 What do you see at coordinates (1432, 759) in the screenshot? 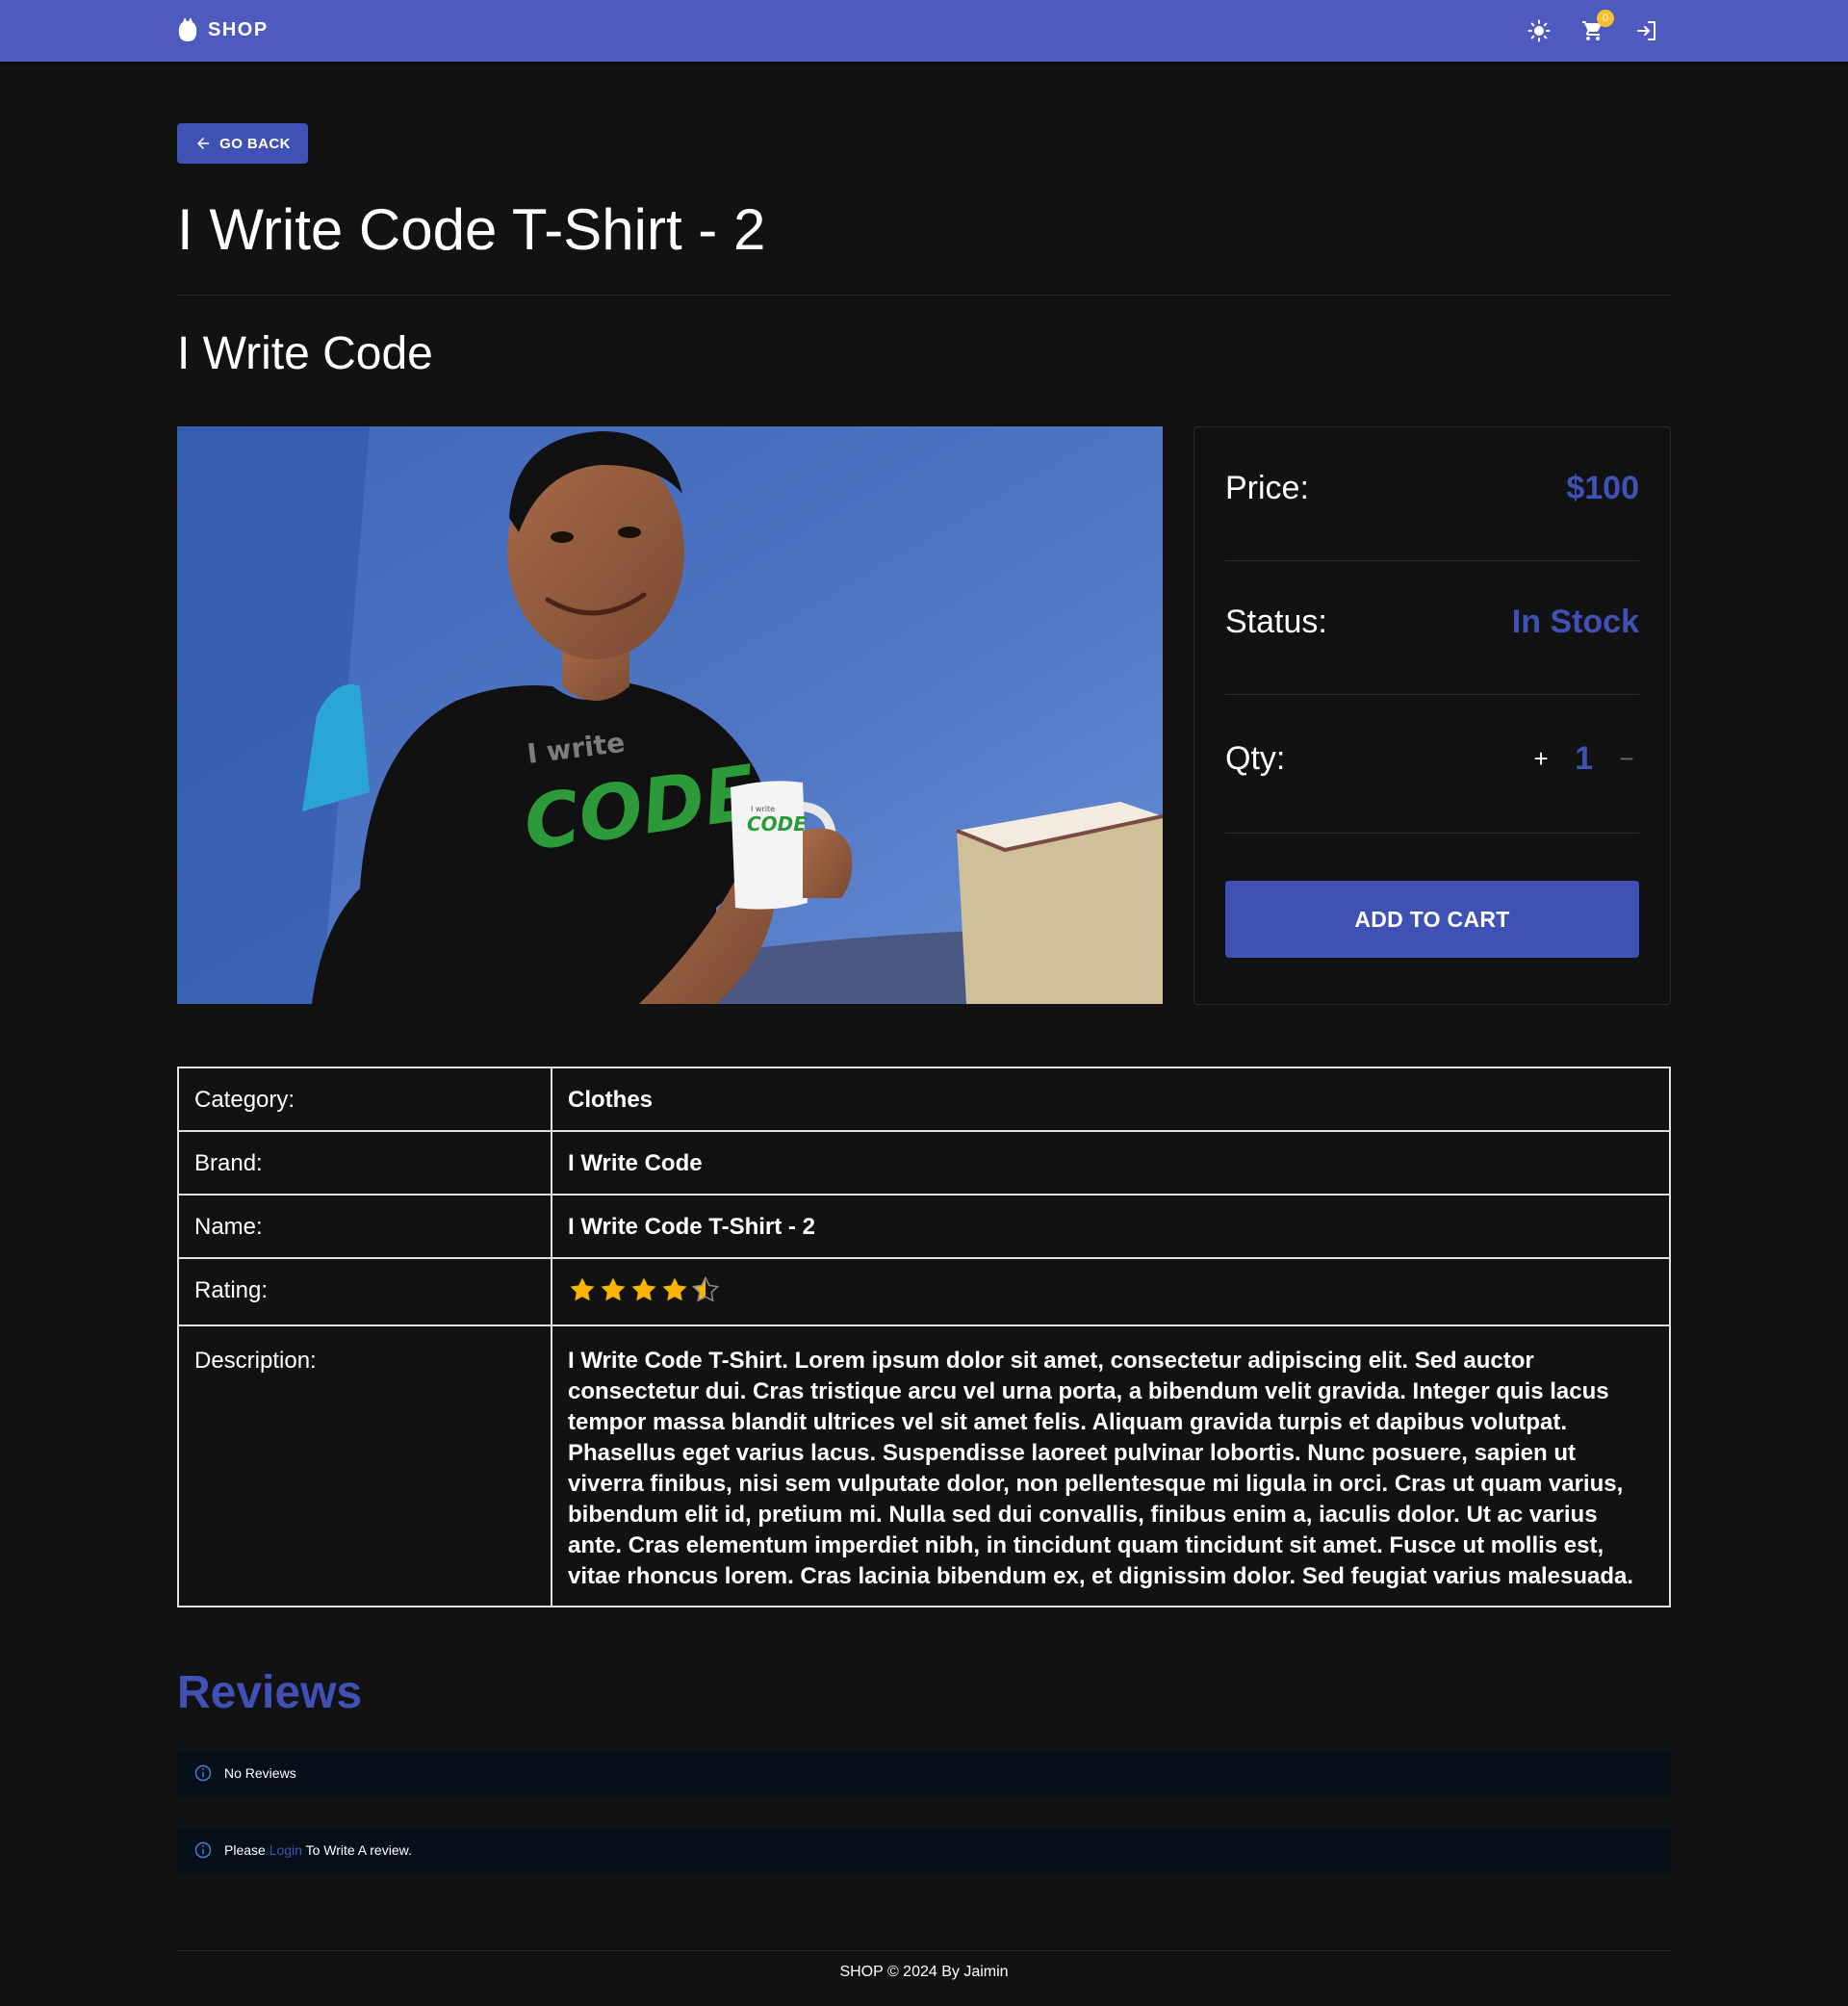
I see `qty-row: Qty: + 1 −` at bounding box center [1432, 759].